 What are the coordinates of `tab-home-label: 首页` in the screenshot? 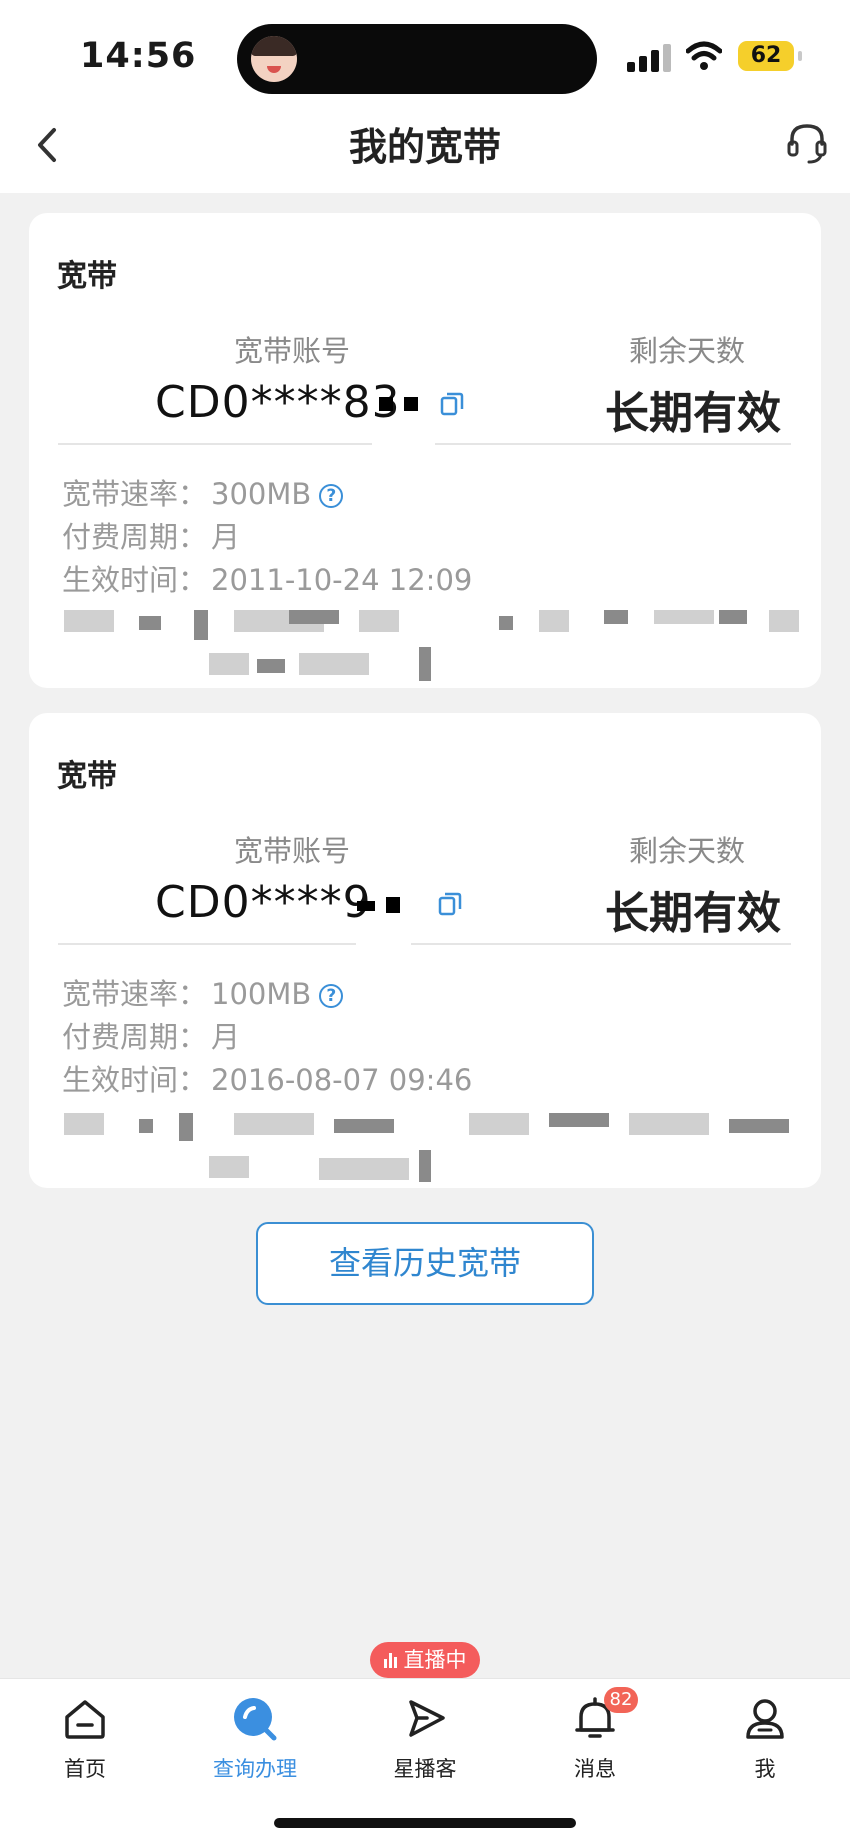 It's located at (85, 1769).